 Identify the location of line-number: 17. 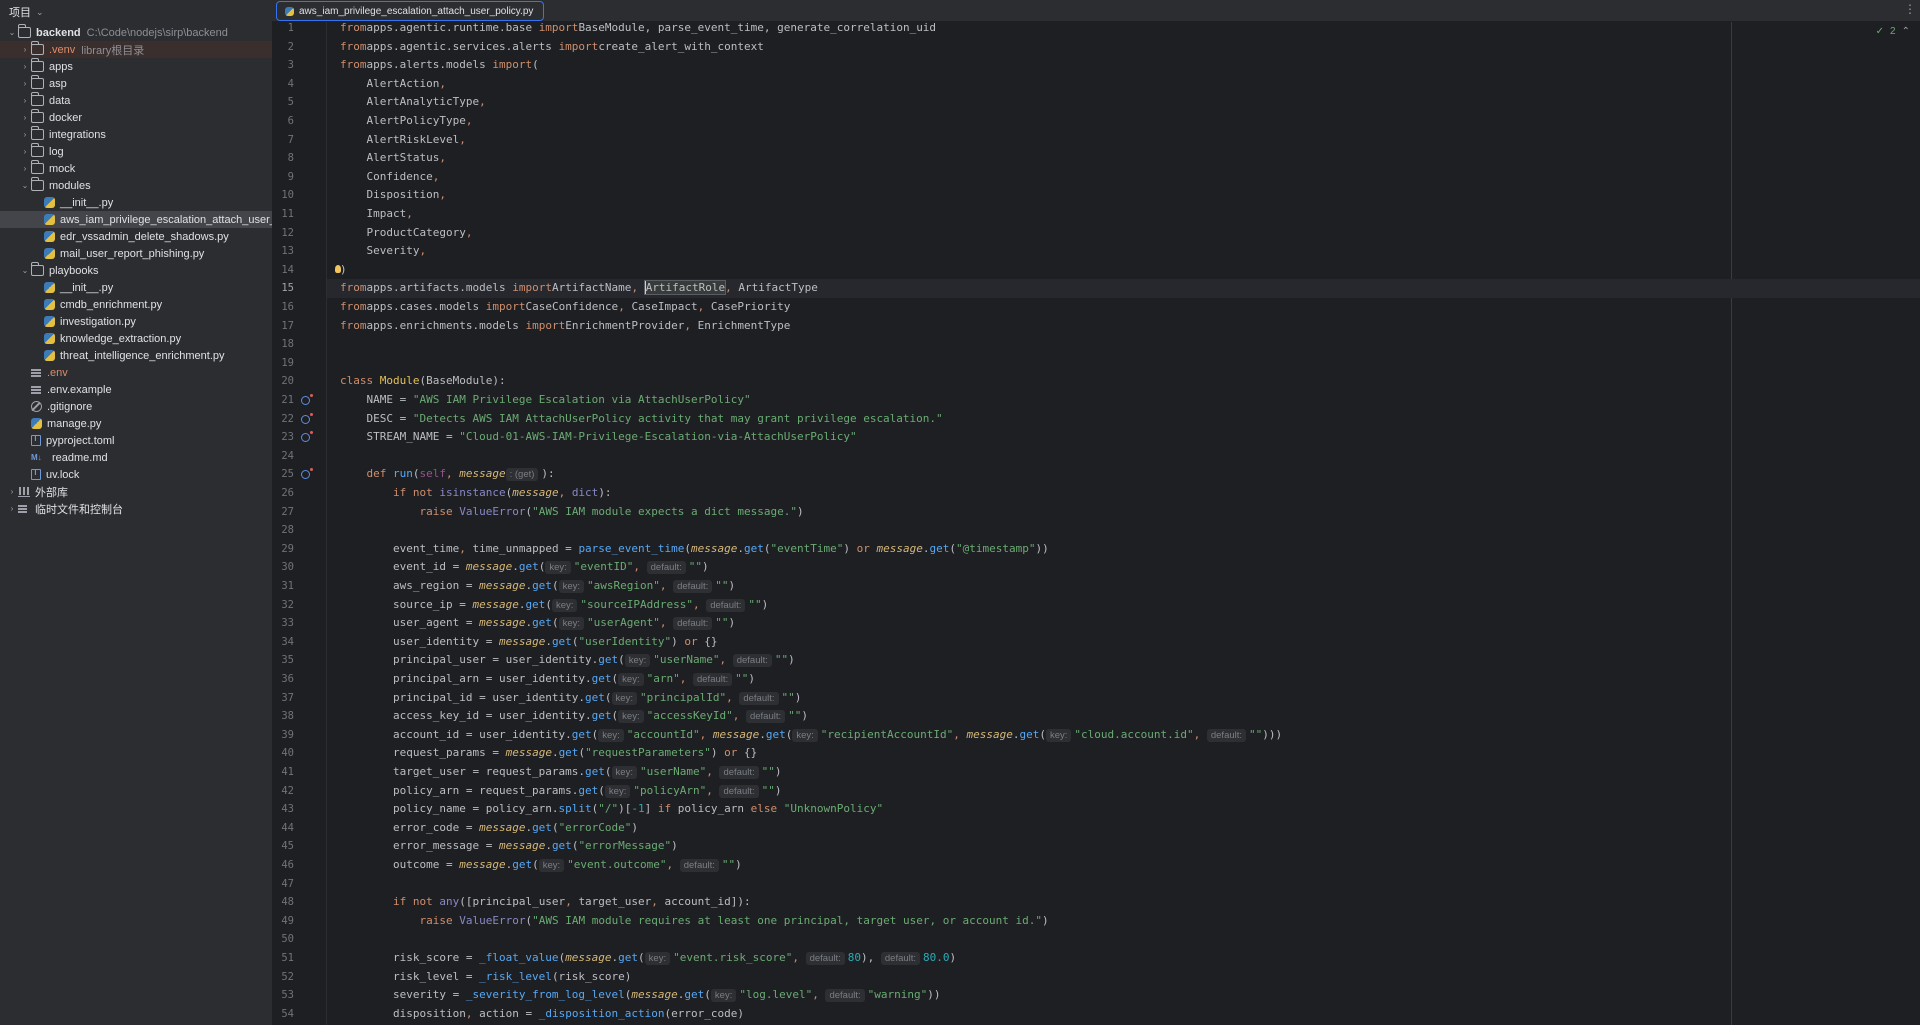
(283, 326).